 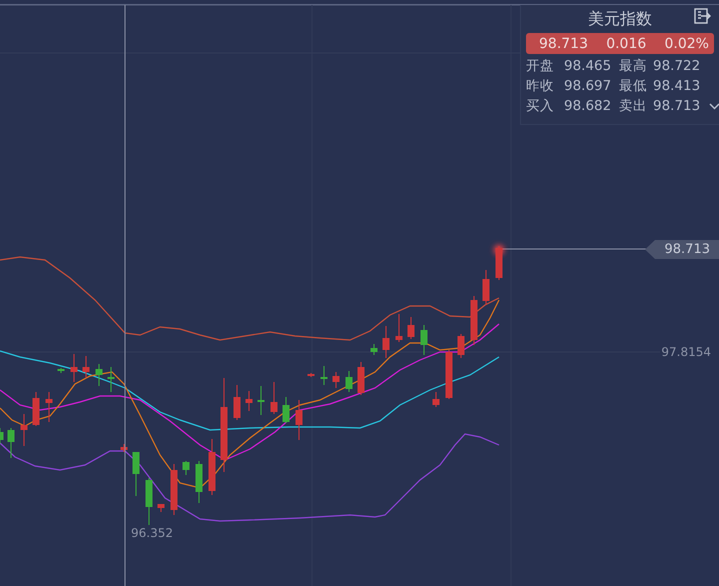 I want to click on panel-title: 美元指数, so click(x=620, y=19).